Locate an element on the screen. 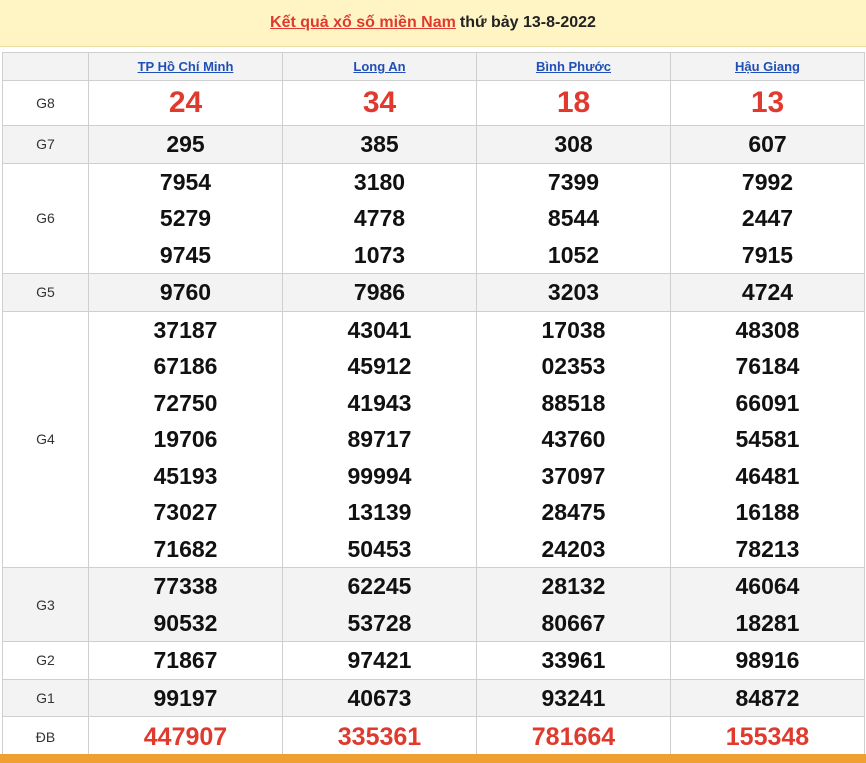 Image resolution: width=866 pixels, height=763 pixels. result-number: 71682 is located at coordinates (185, 548).